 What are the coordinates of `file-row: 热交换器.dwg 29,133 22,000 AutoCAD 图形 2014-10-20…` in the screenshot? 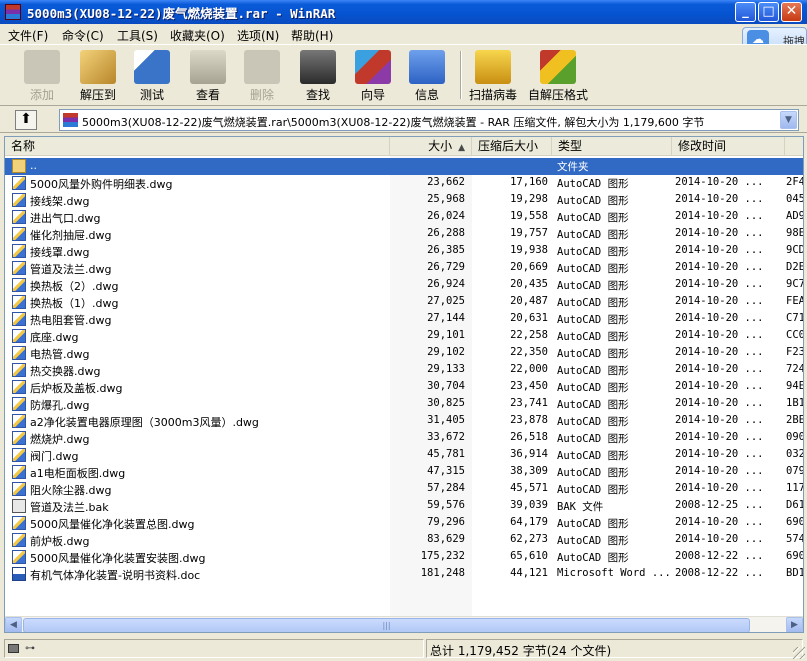 It's located at (404, 370).